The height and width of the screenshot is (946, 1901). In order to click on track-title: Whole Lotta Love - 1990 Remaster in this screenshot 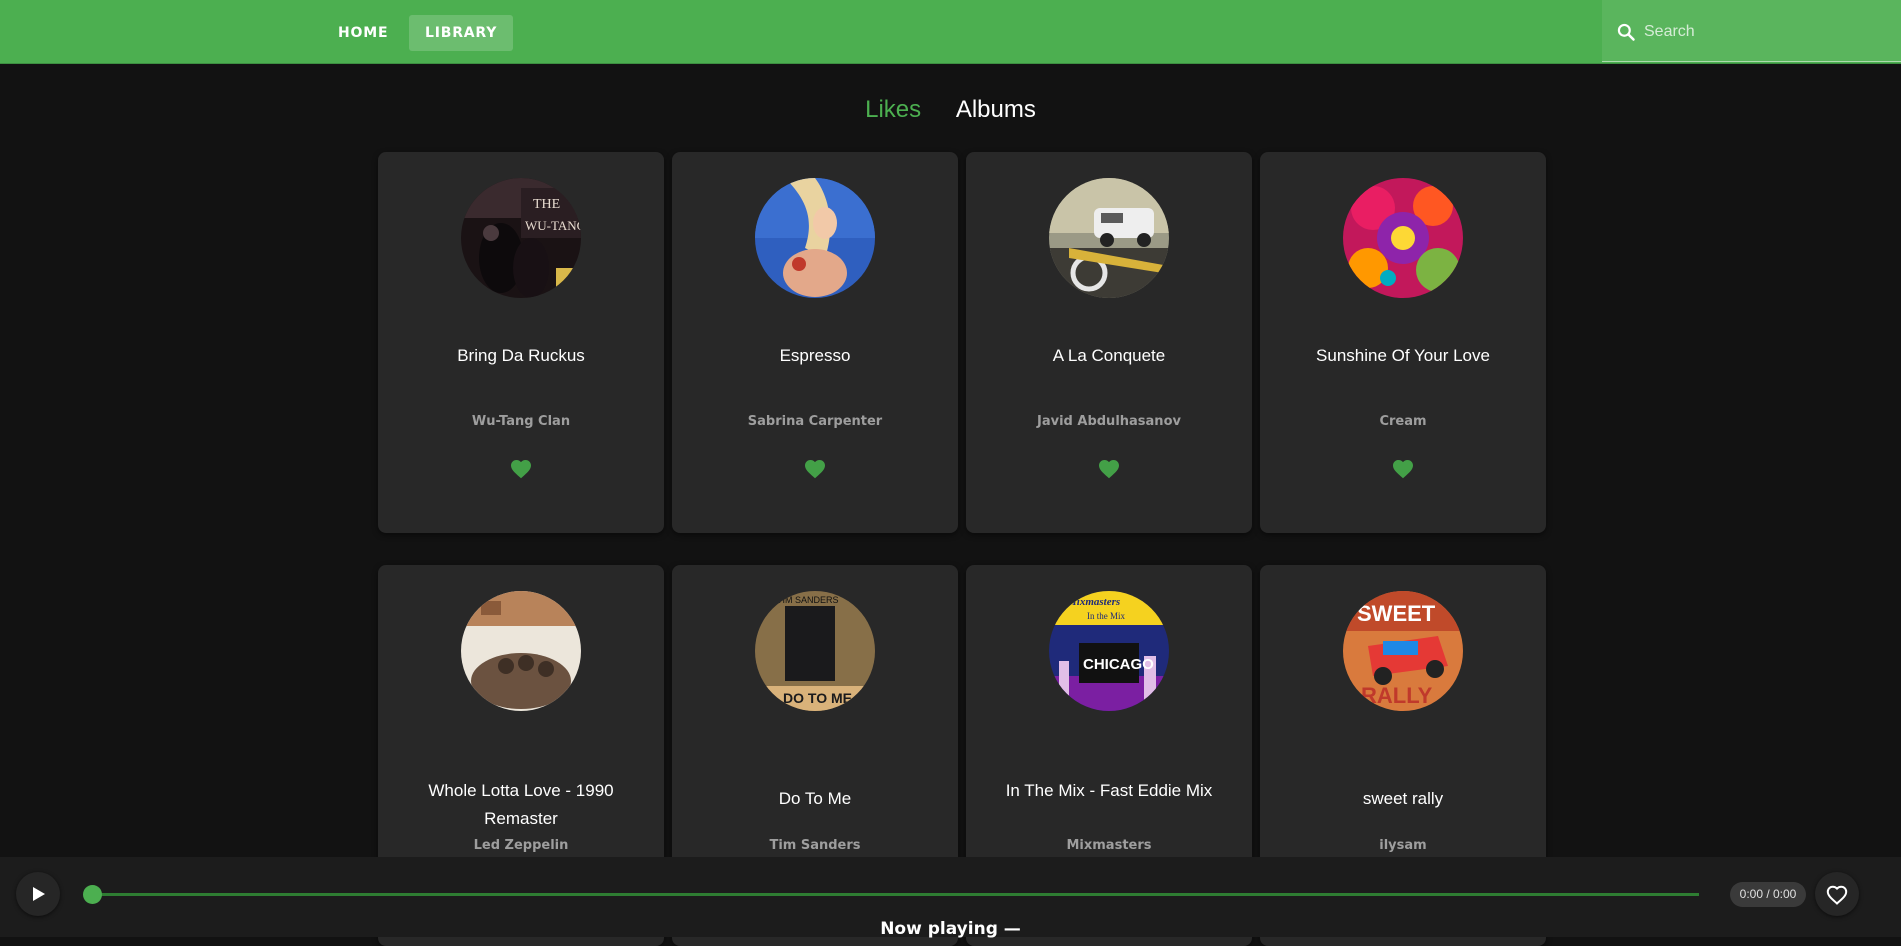, I will do `click(521, 804)`.